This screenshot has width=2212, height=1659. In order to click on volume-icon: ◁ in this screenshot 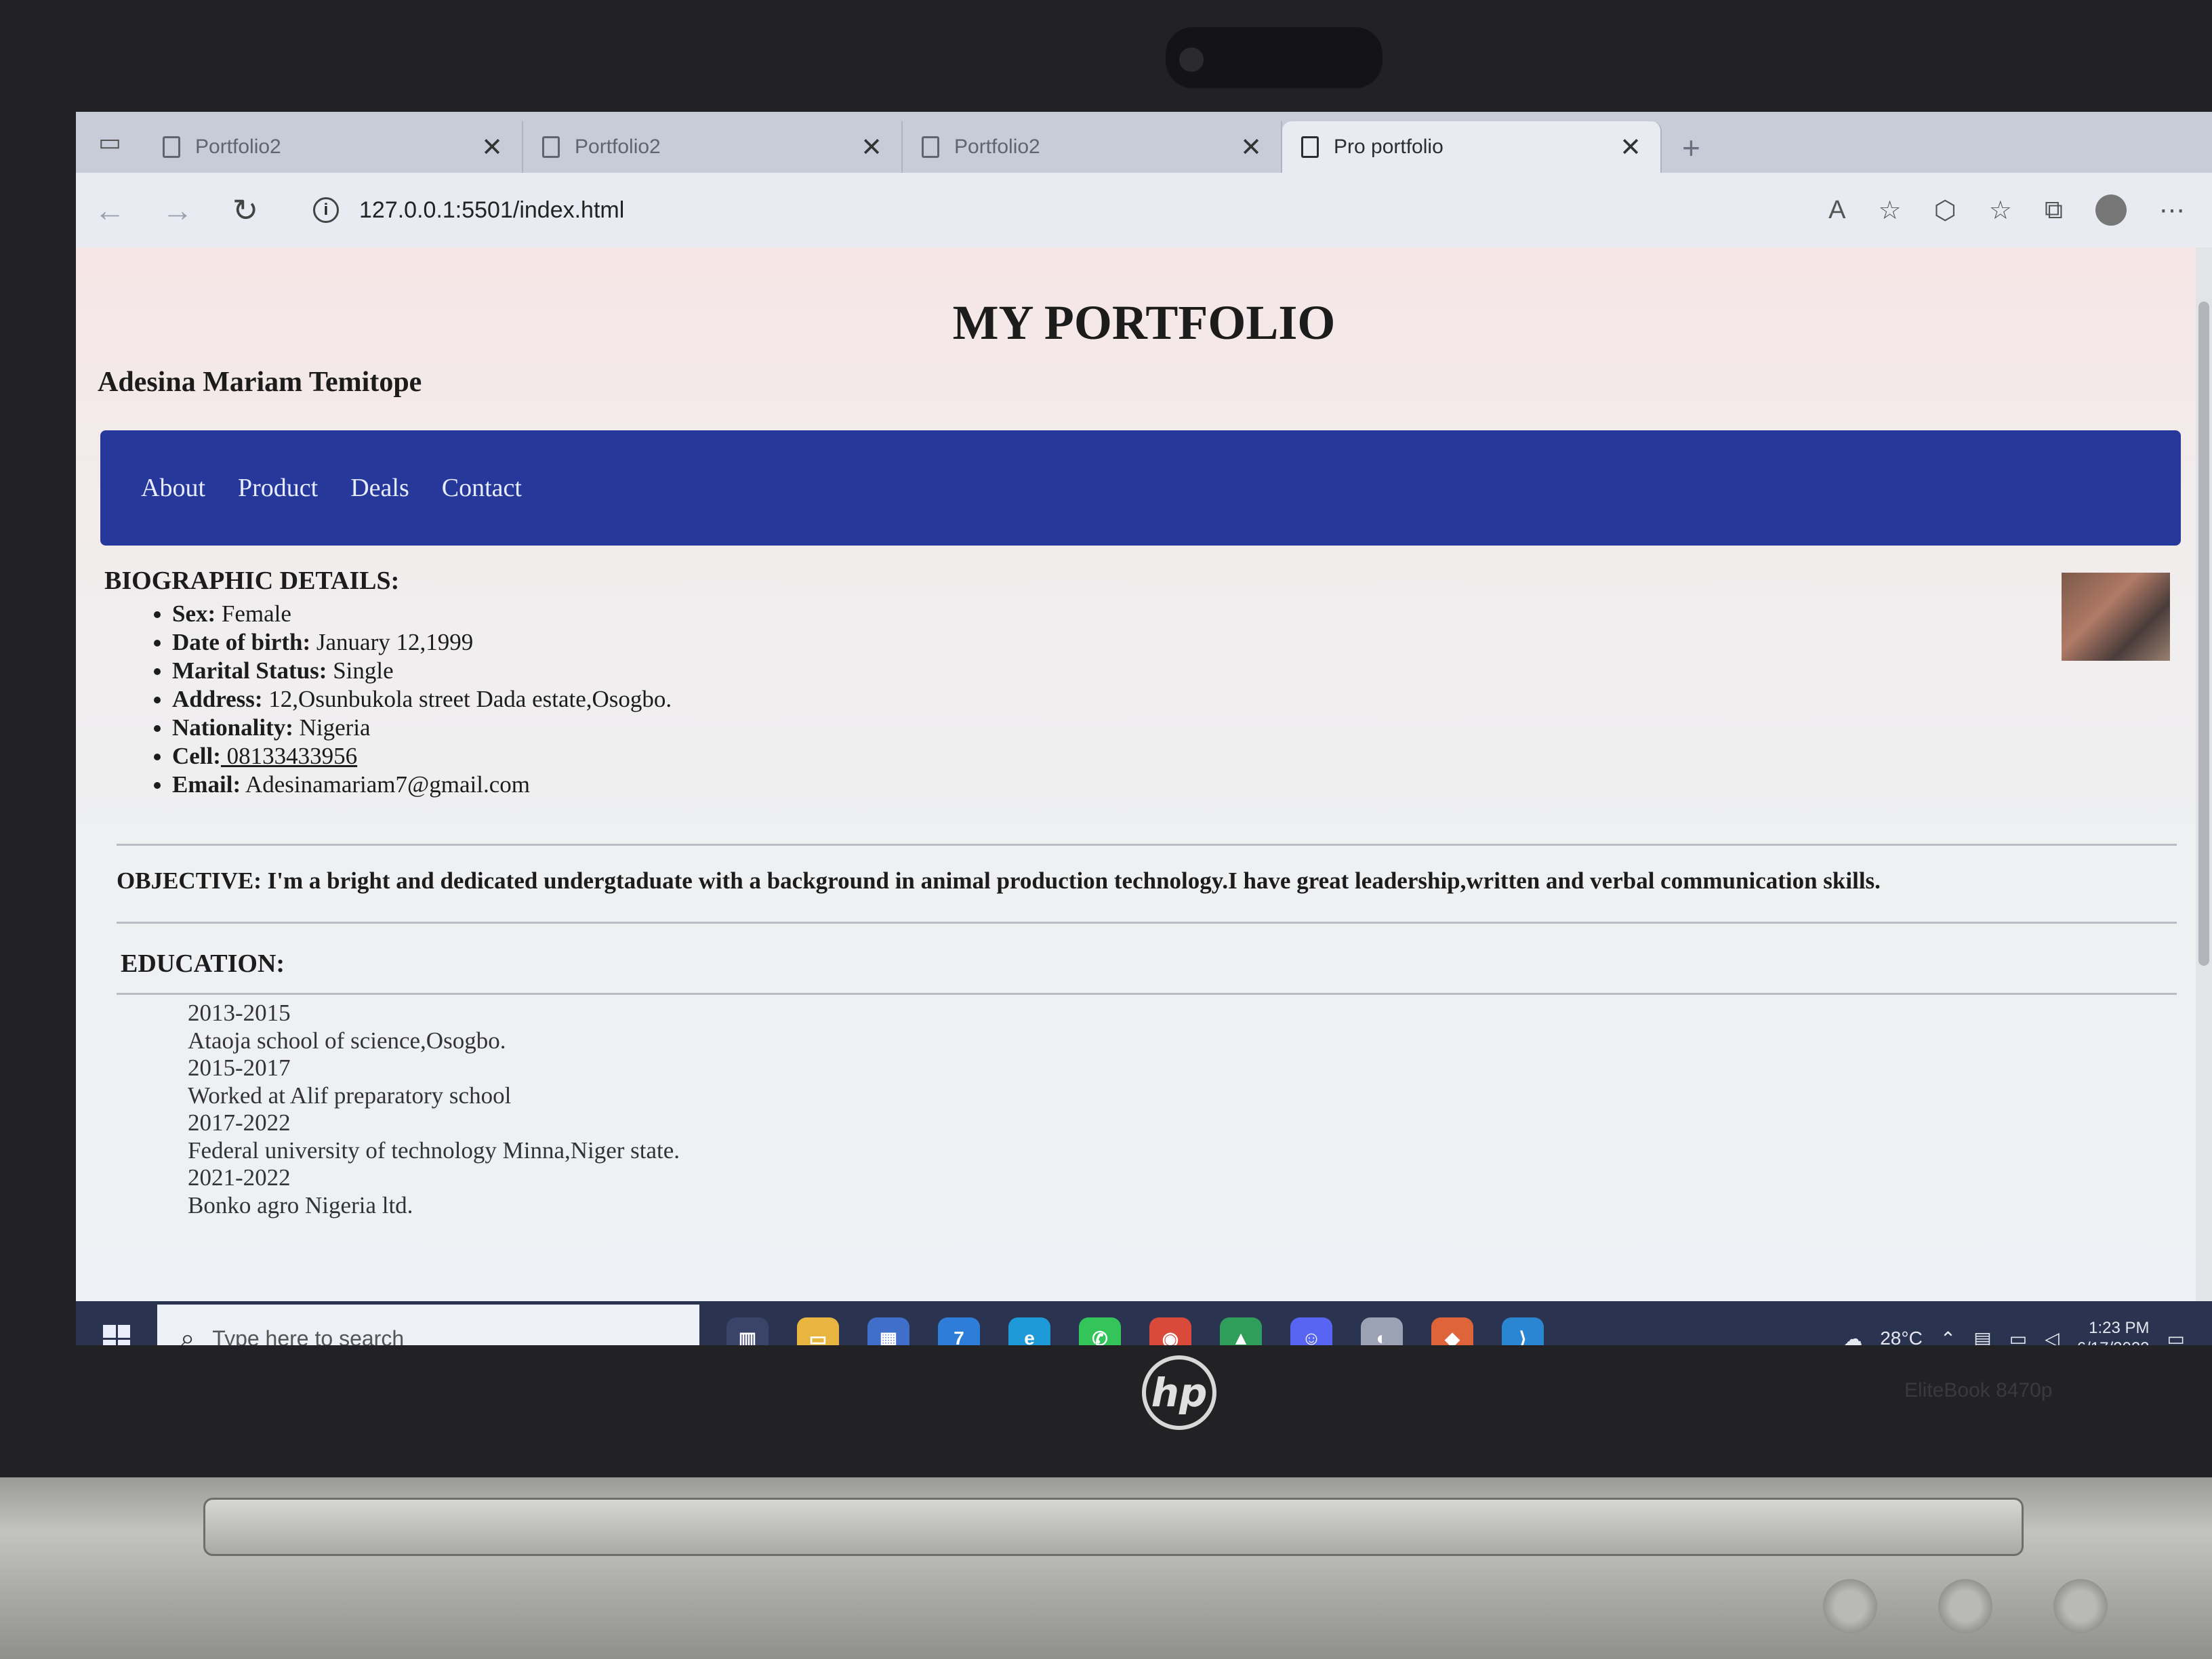, I will do `click(2053, 1337)`.